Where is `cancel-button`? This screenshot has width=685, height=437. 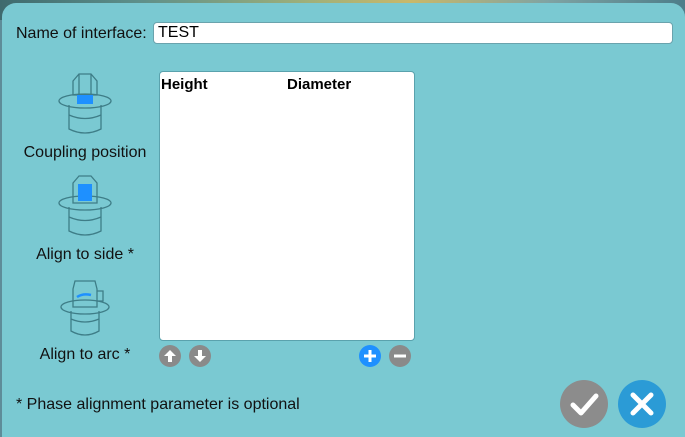 cancel-button is located at coordinates (642, 404).